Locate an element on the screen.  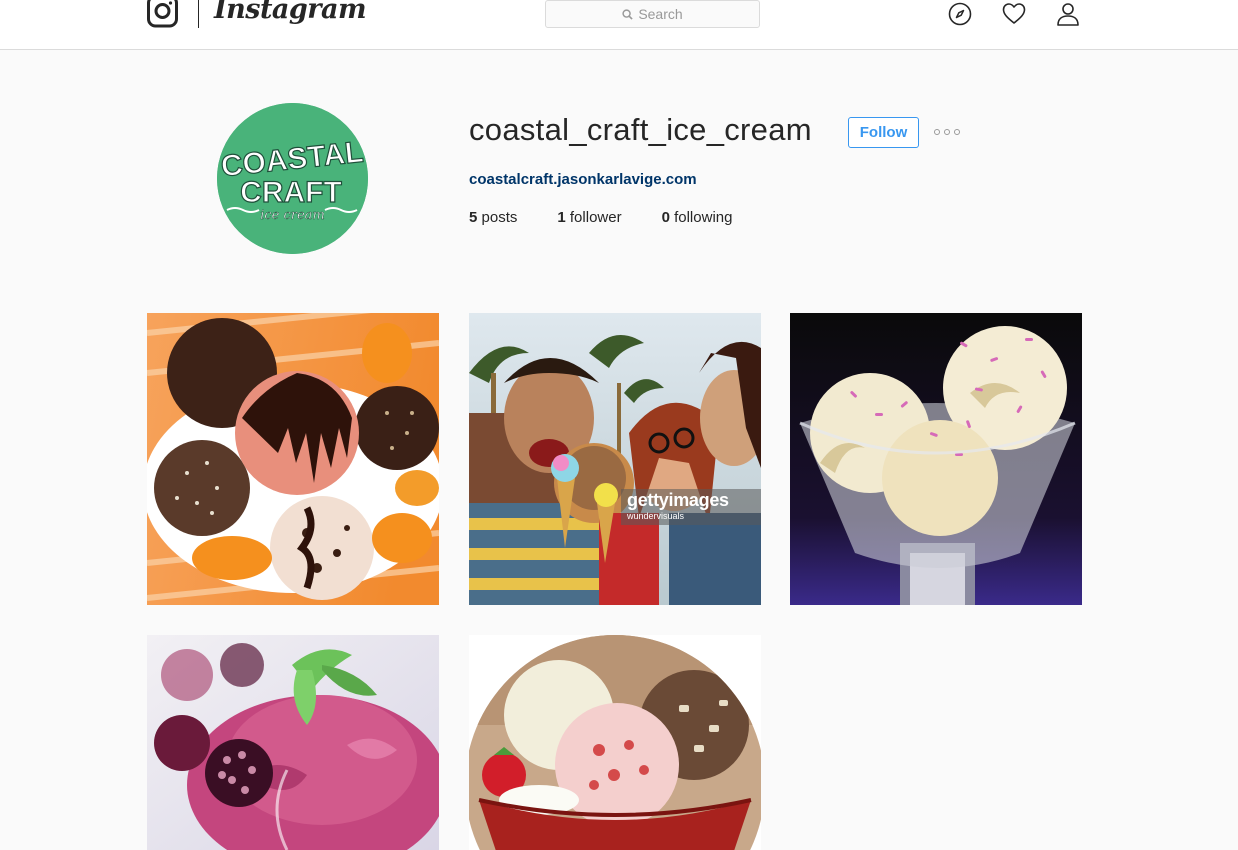
stat-posts: 5 posts is located at coordinates (493, 217).